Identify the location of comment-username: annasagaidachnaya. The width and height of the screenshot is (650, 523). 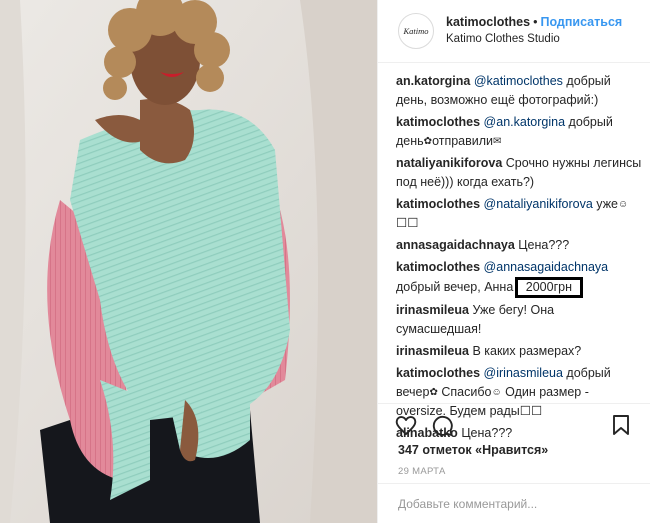
(455, 245).